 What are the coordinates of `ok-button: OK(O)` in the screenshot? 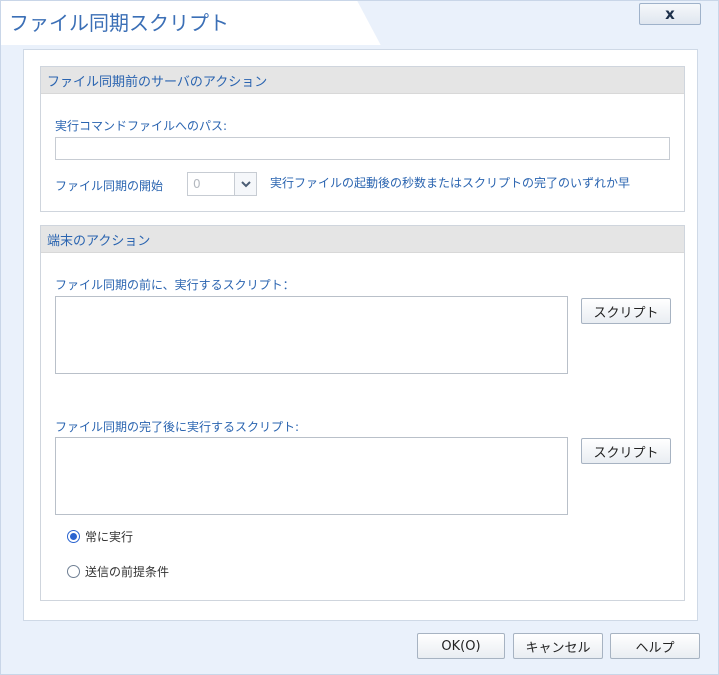 It's located at (461, 646).